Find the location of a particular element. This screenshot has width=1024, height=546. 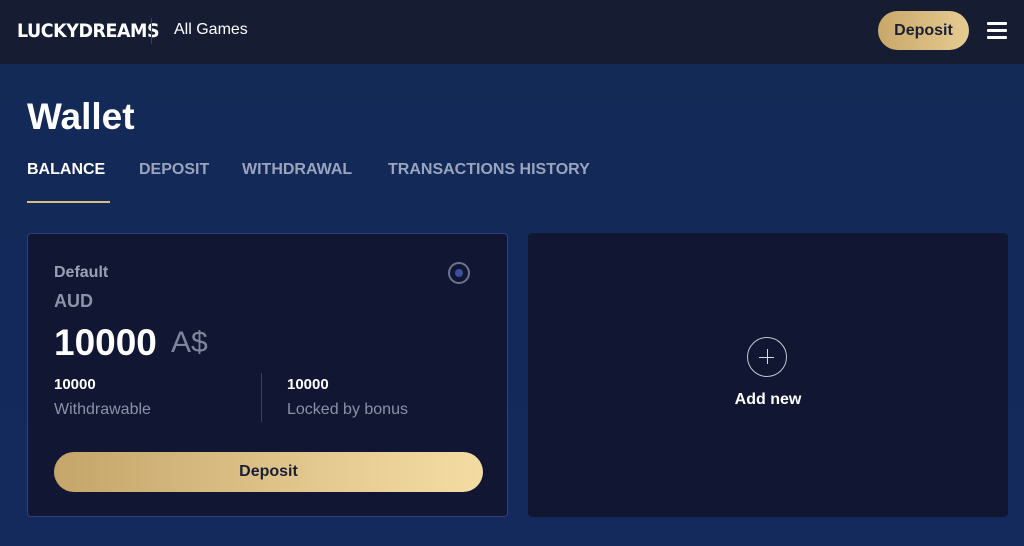

wallet-currency-symbol: A$ is located at coordinates (189, 342).